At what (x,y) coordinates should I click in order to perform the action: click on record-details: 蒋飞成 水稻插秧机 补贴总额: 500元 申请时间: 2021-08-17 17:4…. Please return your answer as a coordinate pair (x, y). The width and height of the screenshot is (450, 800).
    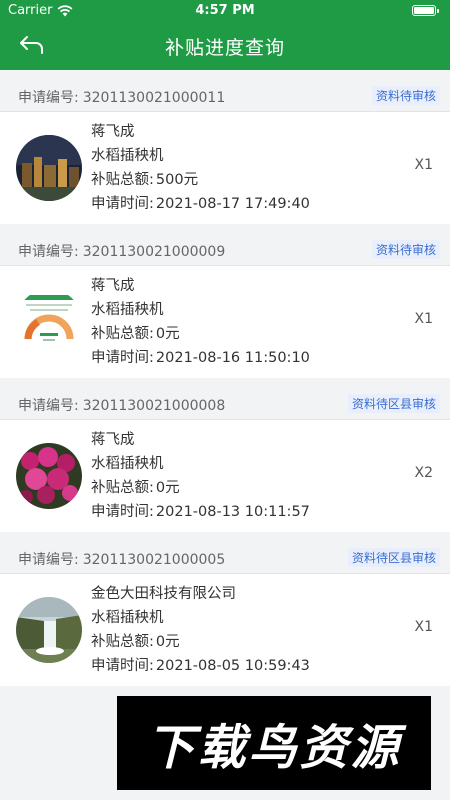
    Looking at the image, I should click on (200, 168).